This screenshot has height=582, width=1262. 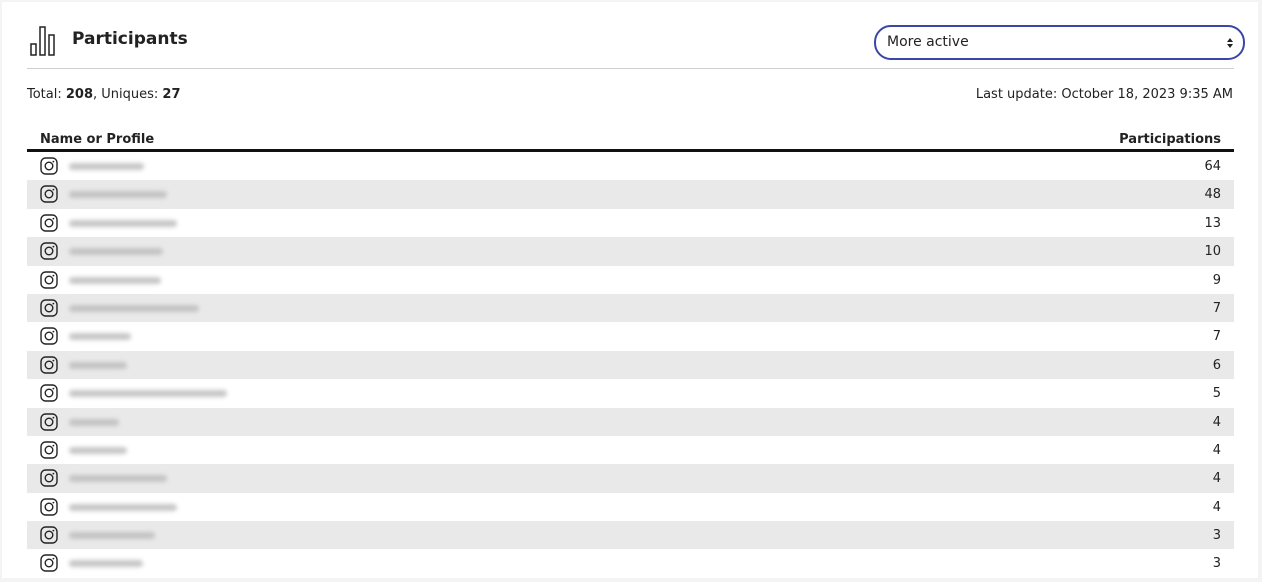 I want to click on table-row: 48, so click(x=630, y=194).